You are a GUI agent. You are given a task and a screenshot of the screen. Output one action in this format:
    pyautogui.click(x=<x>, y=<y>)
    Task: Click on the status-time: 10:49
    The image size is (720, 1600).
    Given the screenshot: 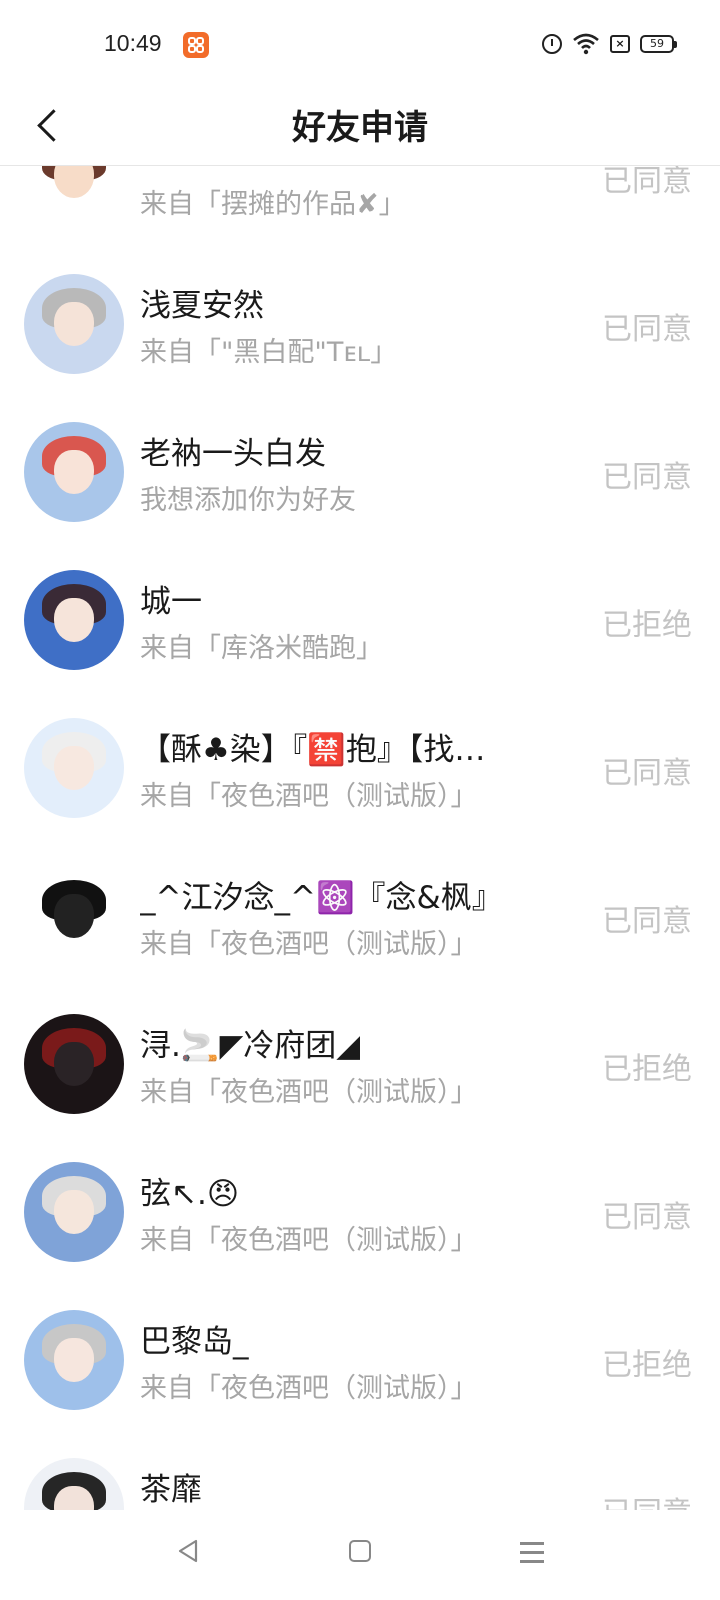 What is the action you would take?
    pyautogui.click(x=133, y=43)
    